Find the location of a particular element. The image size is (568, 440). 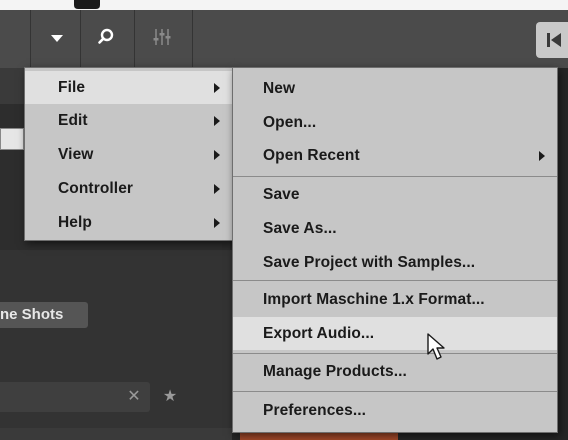

menu-item-label: Help is located at coordinates (75, 222).